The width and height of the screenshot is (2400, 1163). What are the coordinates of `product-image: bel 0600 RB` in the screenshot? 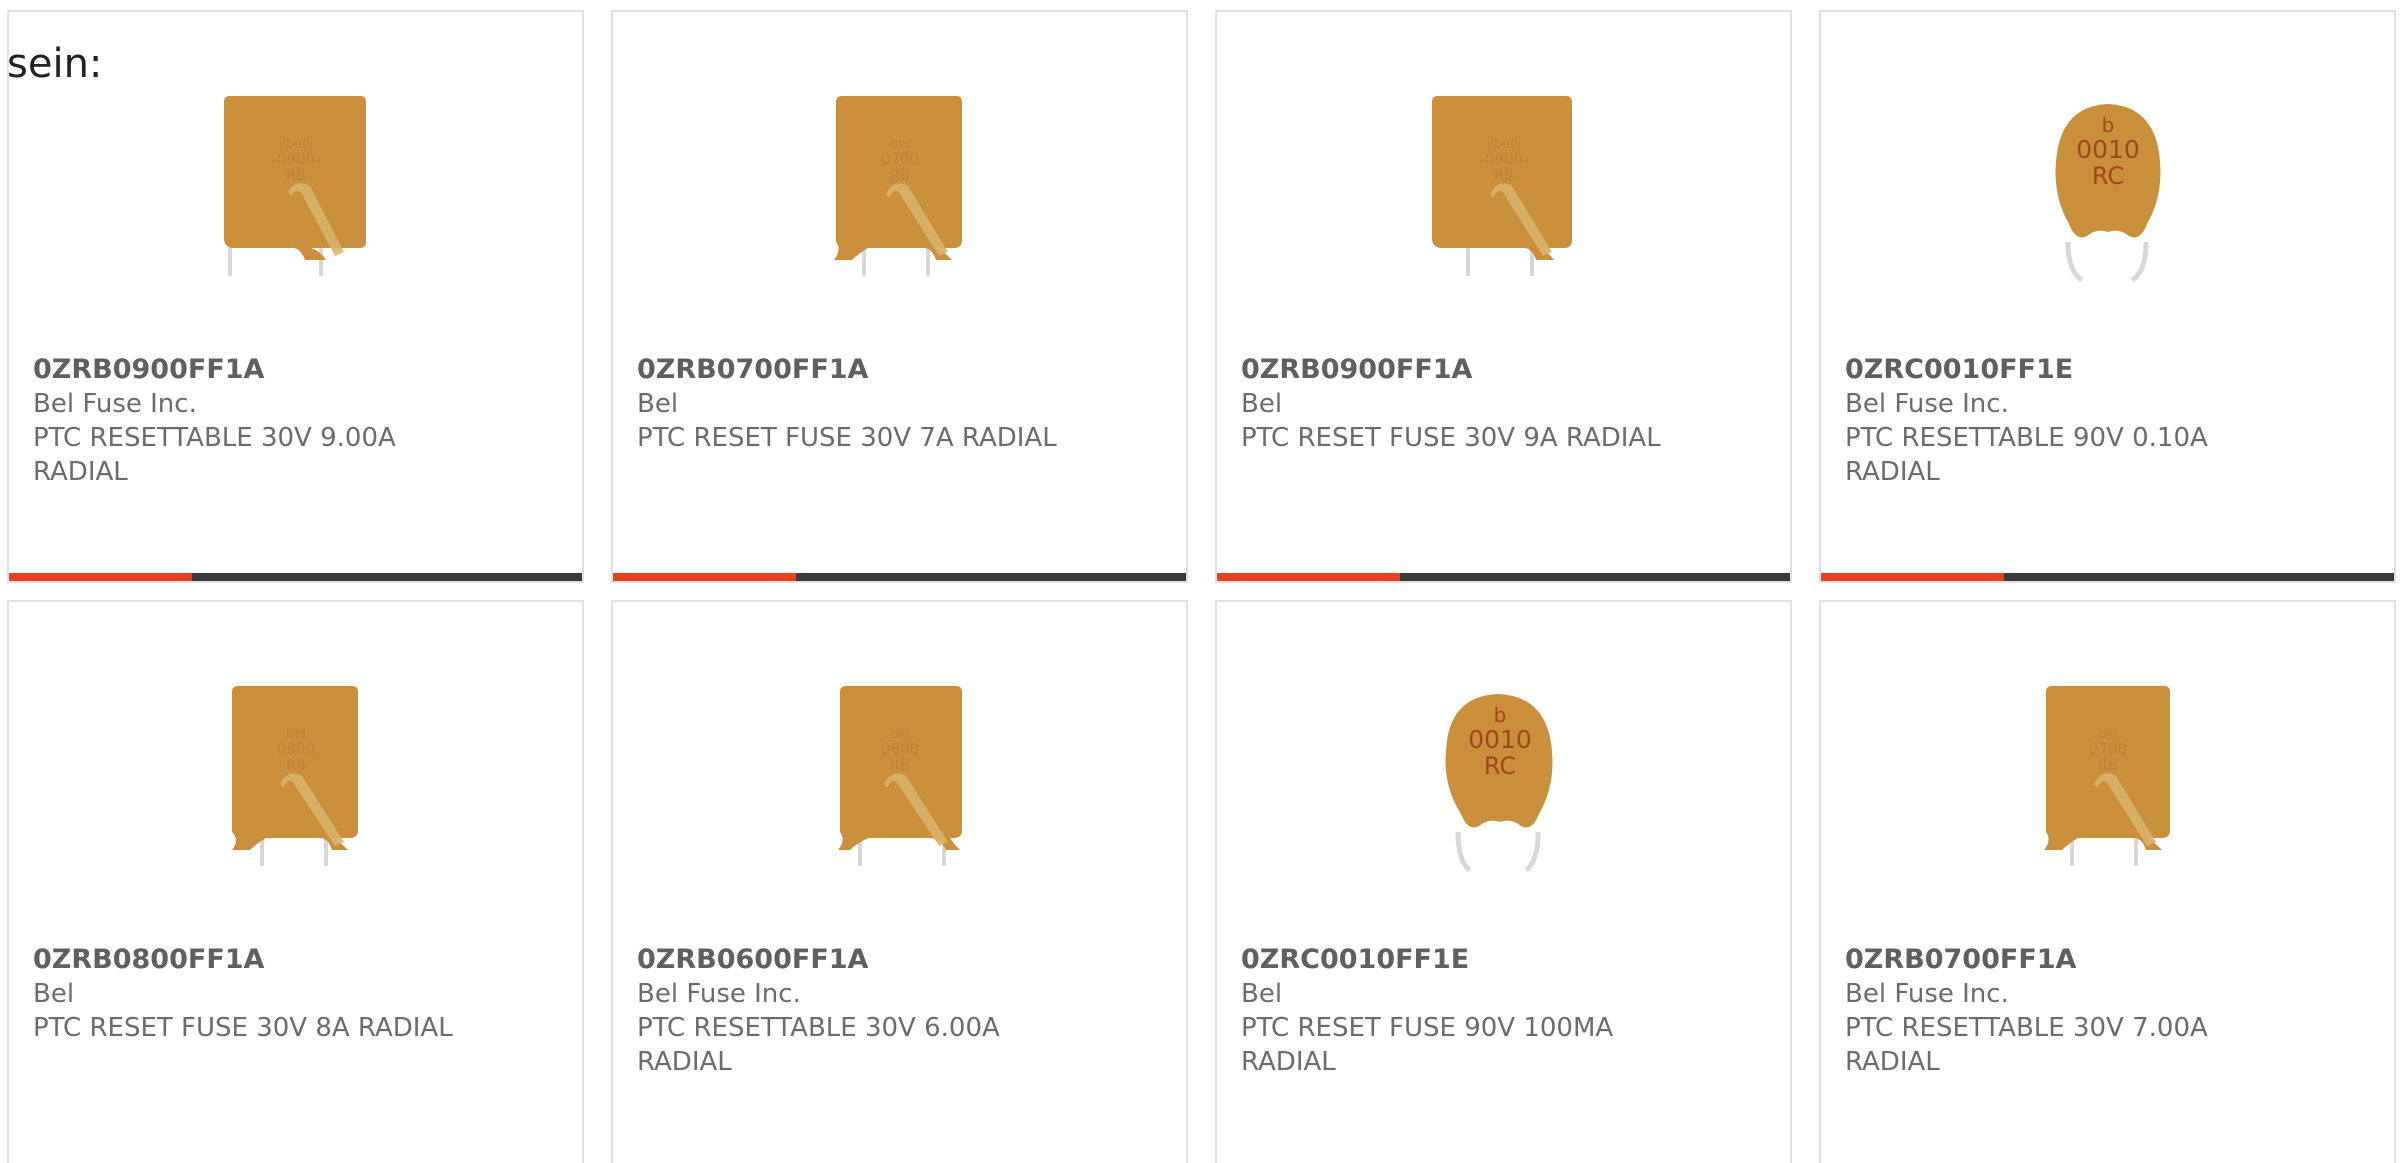 It's located at (900, 772).